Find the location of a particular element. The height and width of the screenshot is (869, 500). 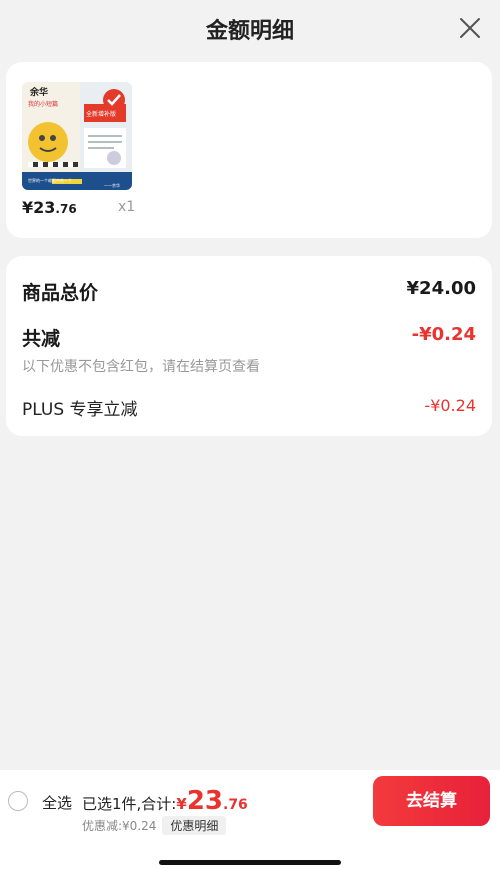

product-price-decimal: .76 is located at coordinates (66, 209).